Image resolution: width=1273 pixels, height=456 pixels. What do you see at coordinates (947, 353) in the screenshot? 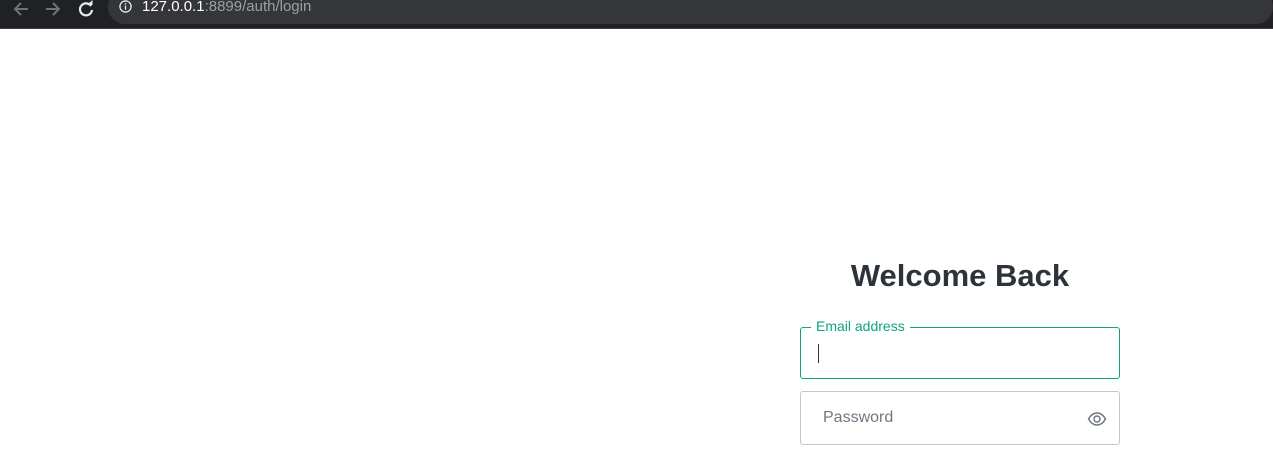
I see `email-input` at bounding box center [947, 353].